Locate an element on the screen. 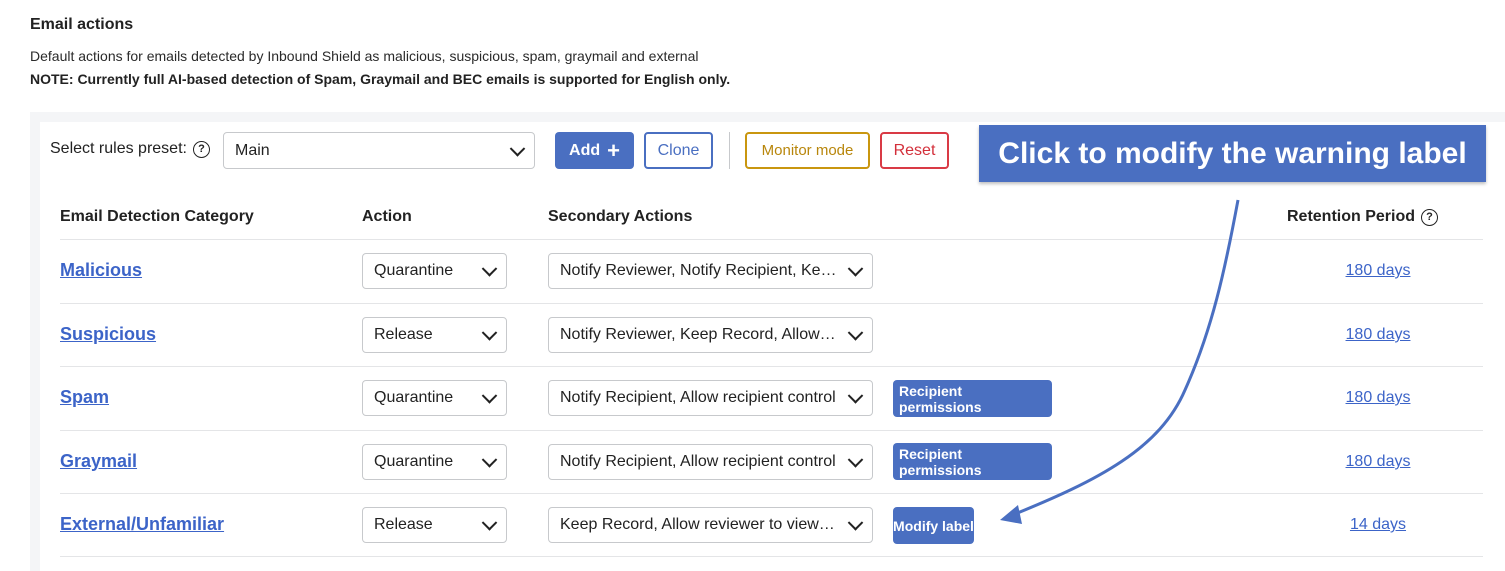 The height and width of the screenshot is (571, 1505). category-link-graymail: Graymail is located at coordinates (98, 461).